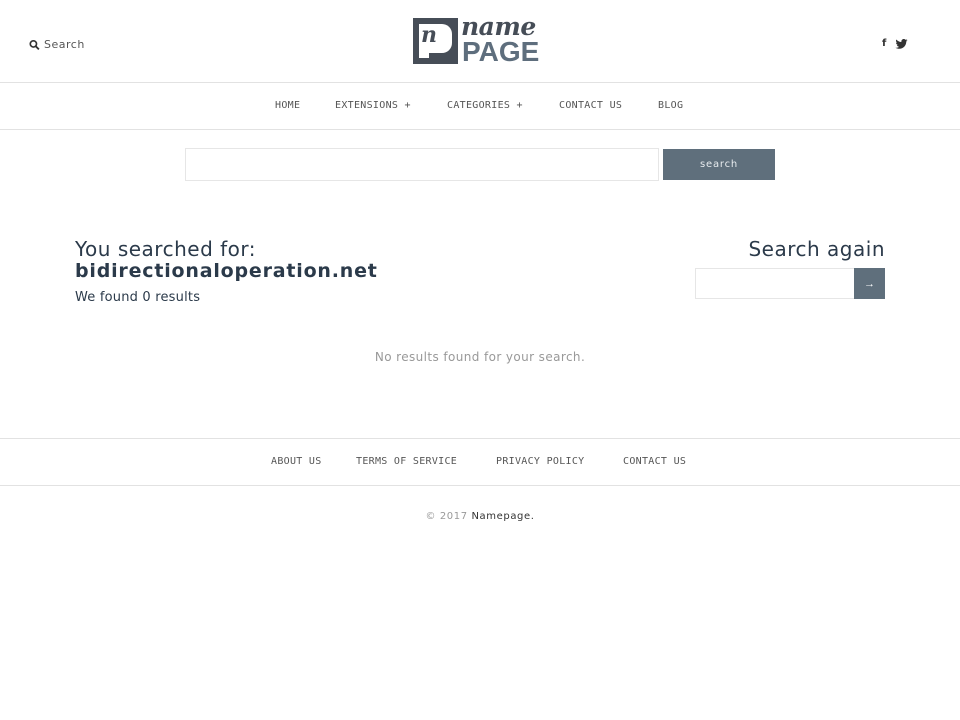 This screenshot has height=720, width=960. I want to click on logo-mark: n, so click(435, 41).